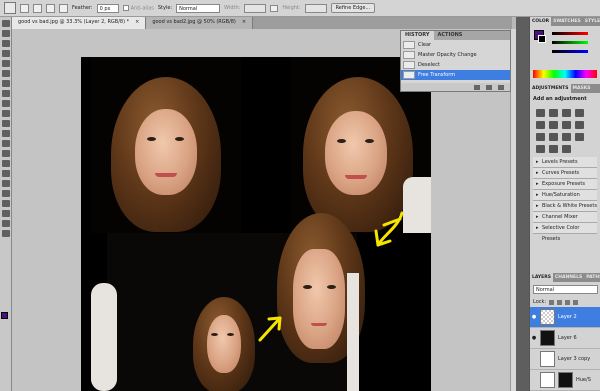 This screenshot has height=391, width=600. I want to click on anti-alias-checkbox, so click(125, 7).